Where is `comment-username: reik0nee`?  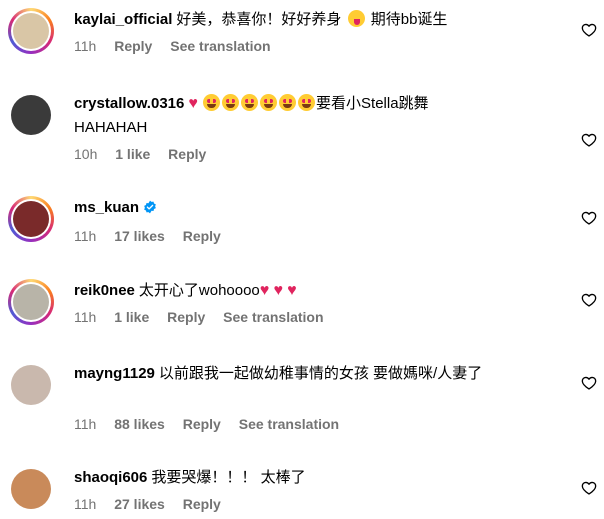
comment-username: reik0nee is located at coordinates (104, 290).